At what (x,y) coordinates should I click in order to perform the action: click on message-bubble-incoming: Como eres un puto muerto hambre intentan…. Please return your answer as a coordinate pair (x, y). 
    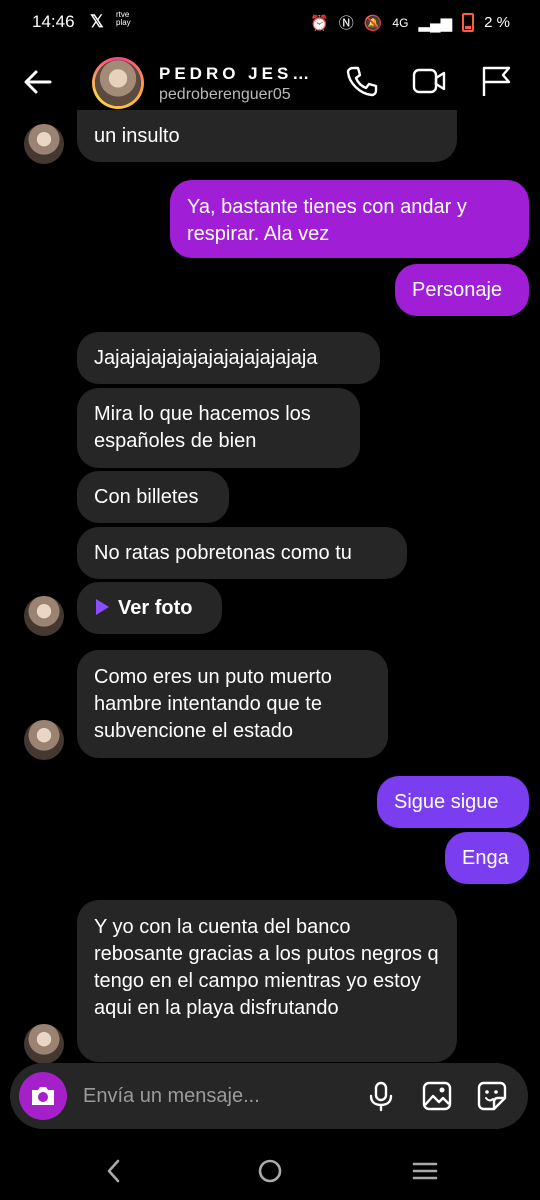
    Looking at the image, I should click on (232, 704).